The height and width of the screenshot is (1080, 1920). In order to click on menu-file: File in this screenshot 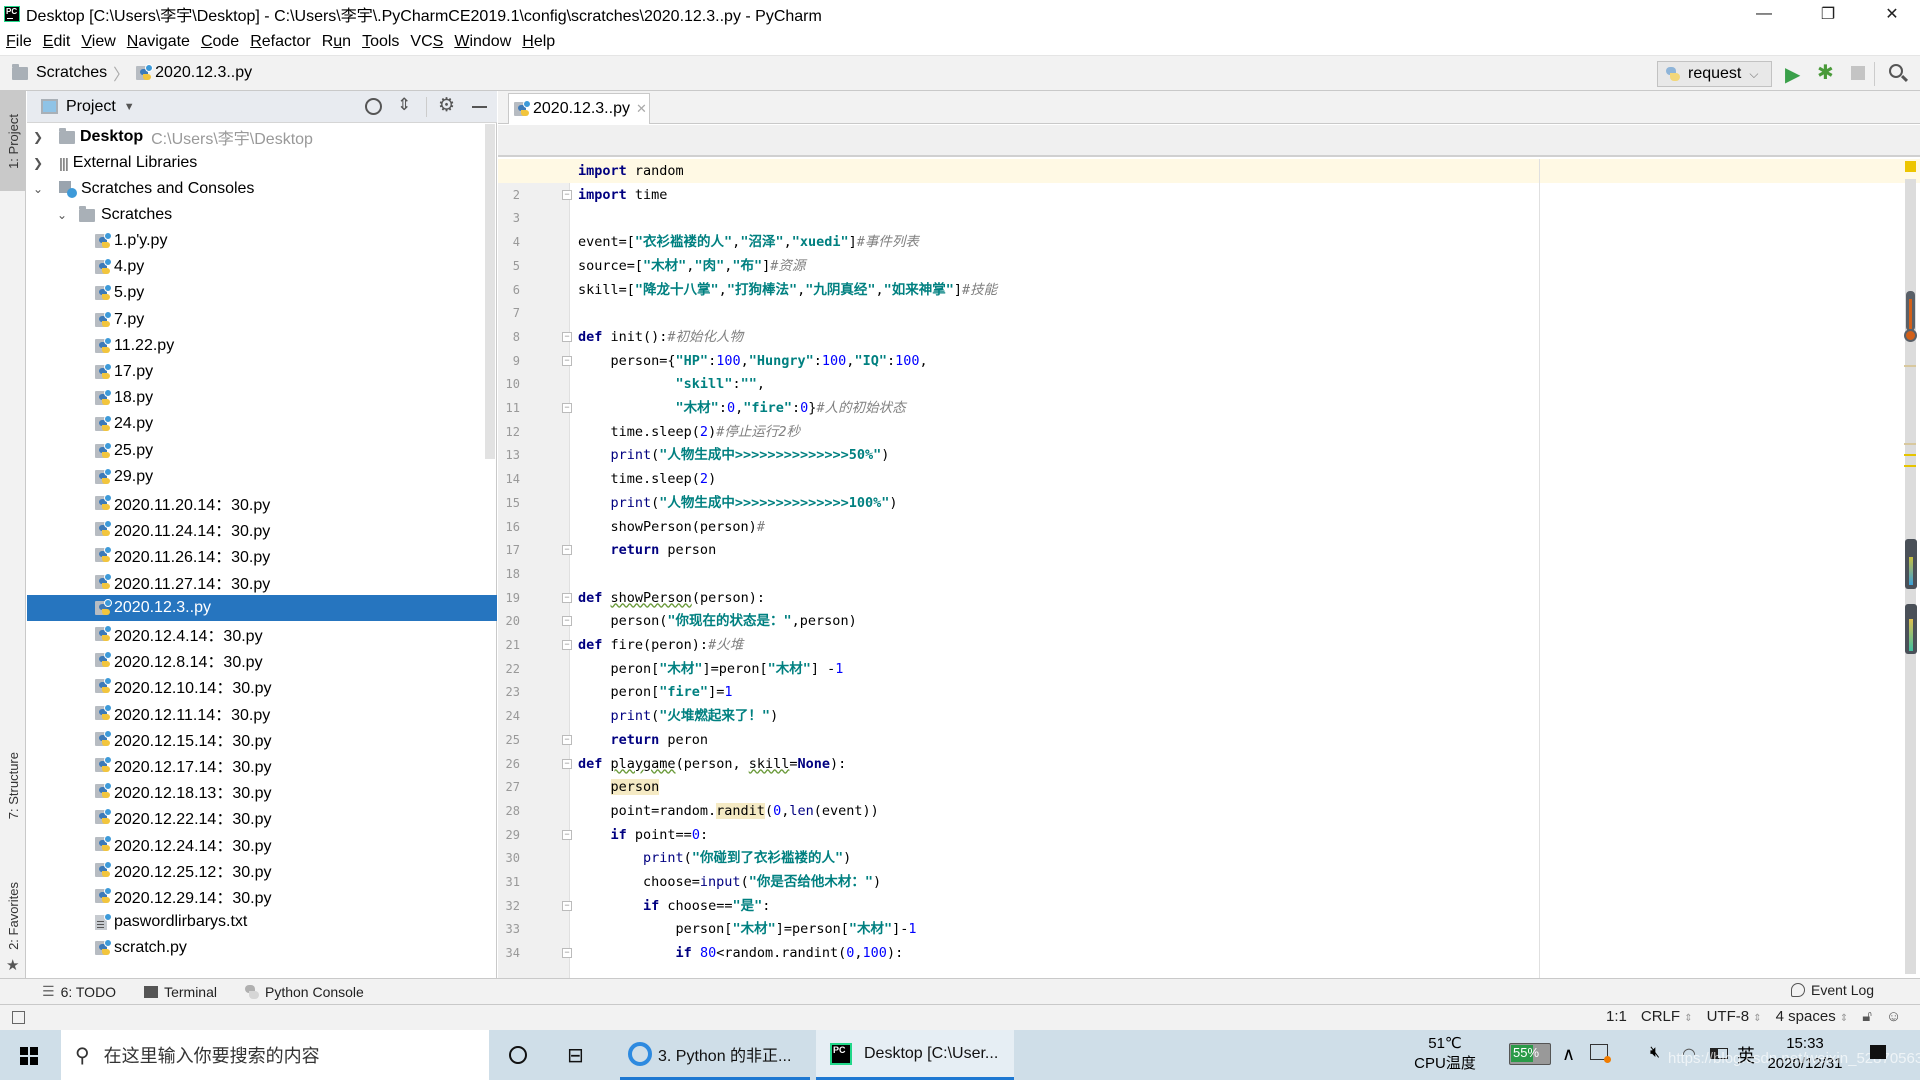, I will do `click(19, 42)`.